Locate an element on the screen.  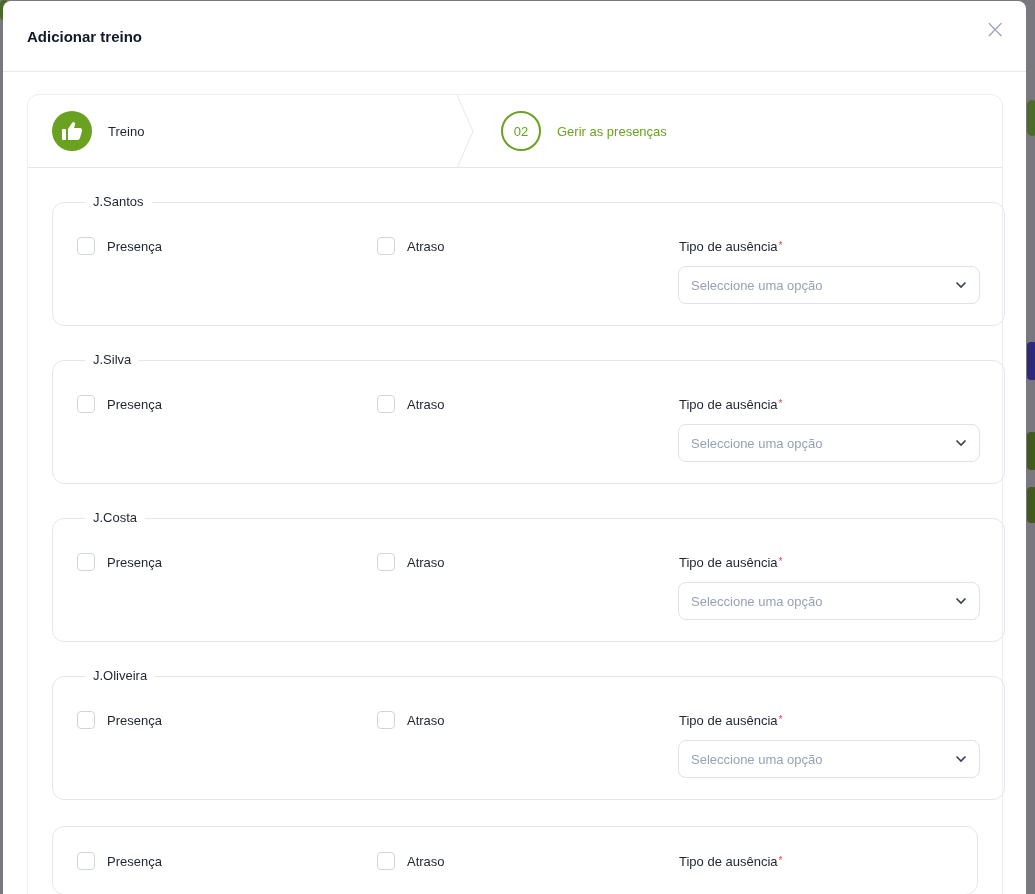
player-name: J.Oliveira is located at coordinates (120, 676).